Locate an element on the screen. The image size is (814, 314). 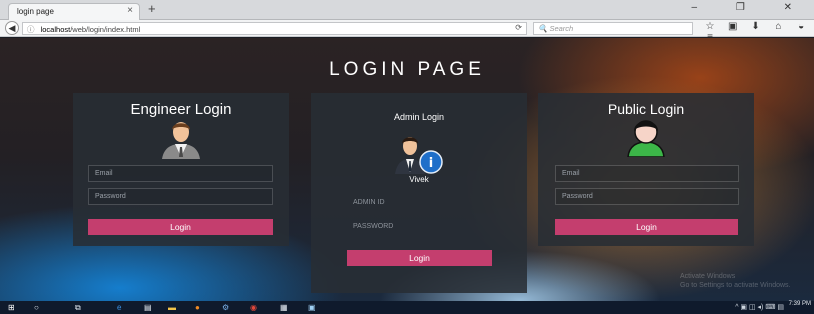
new-tab-button: + is located at coordinates (152, 8).